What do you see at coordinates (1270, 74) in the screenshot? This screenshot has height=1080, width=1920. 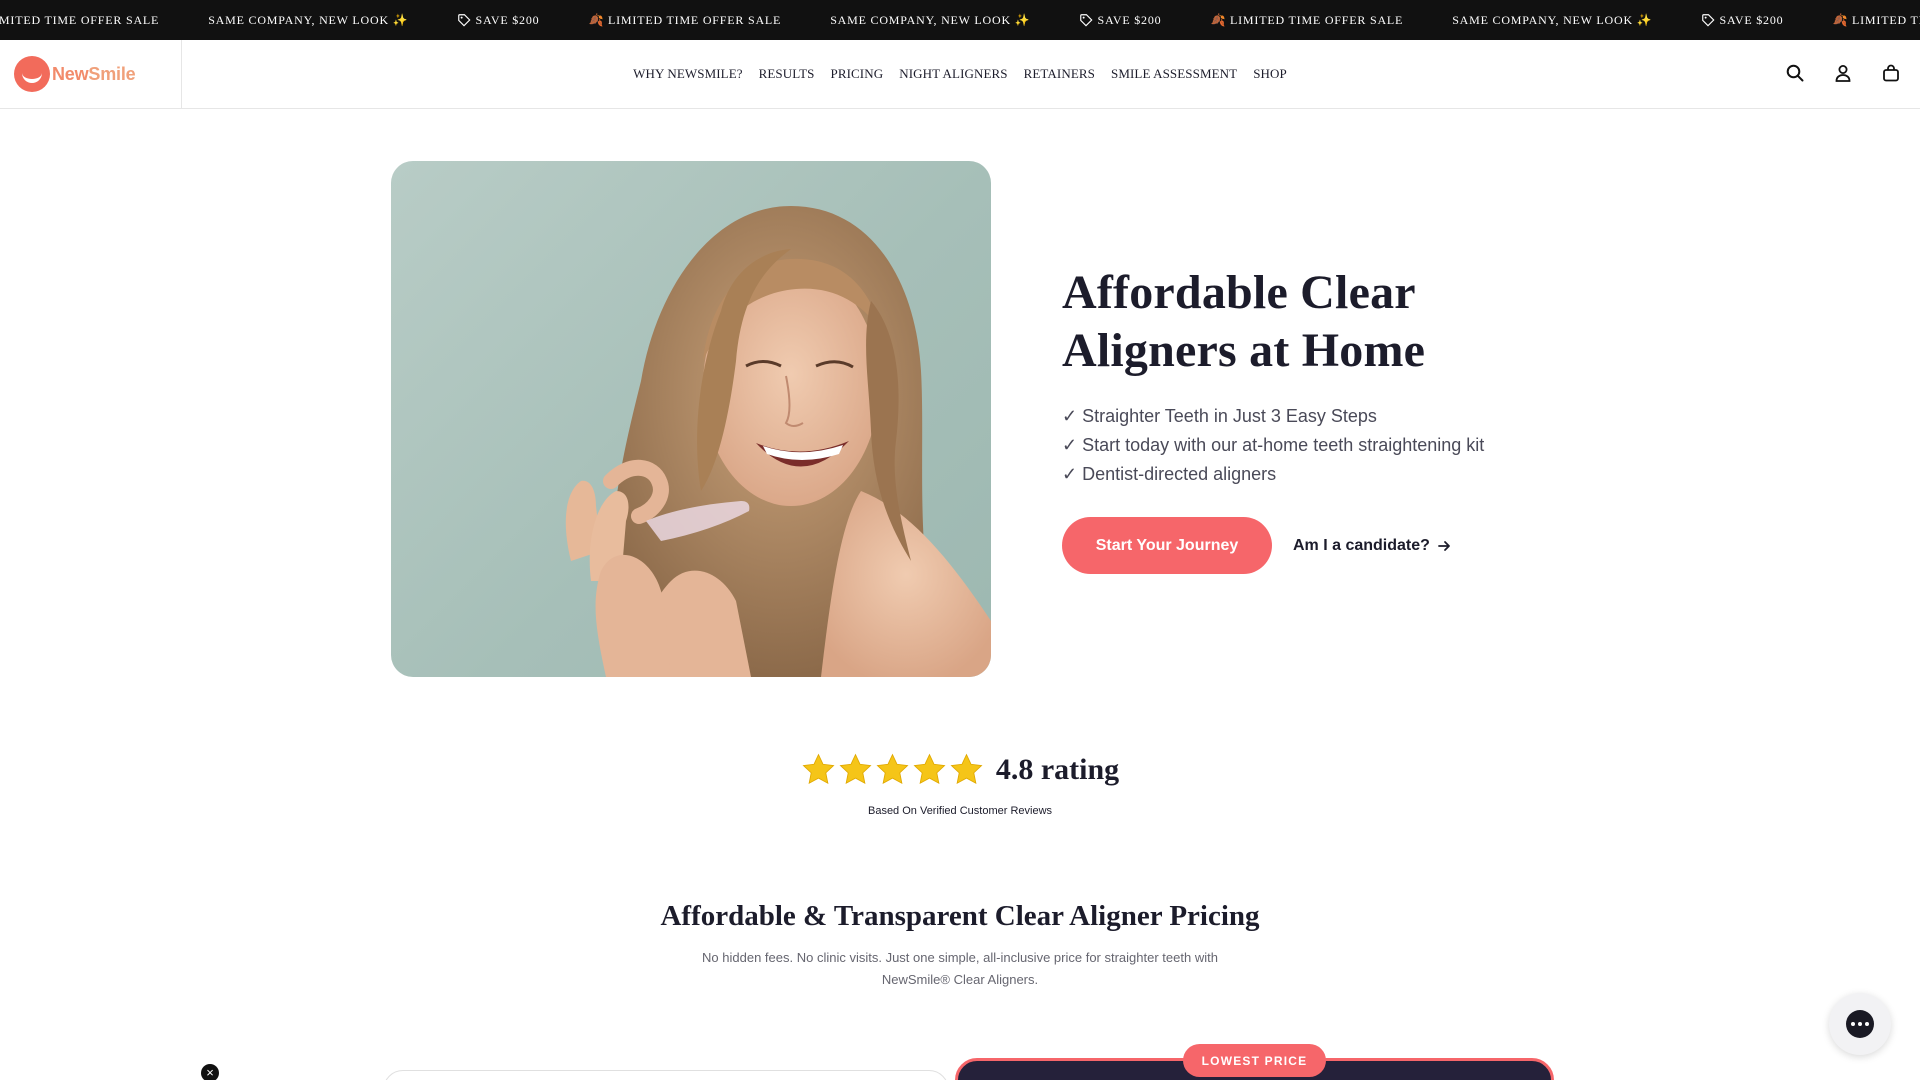 I see `nav-shop: SHOP` at bounding box center [1270, 74].